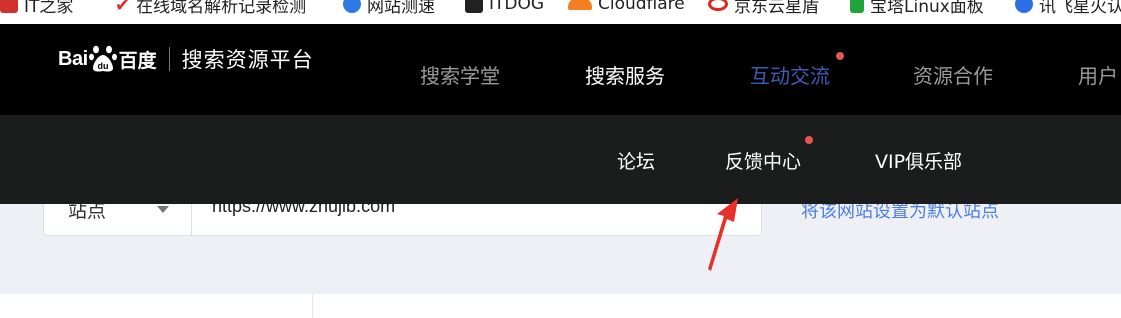  What do you see at coordinates (49, 8) in the screenshot?
I see `bookmark-label: IT之家` at bounding box center [49, 8].